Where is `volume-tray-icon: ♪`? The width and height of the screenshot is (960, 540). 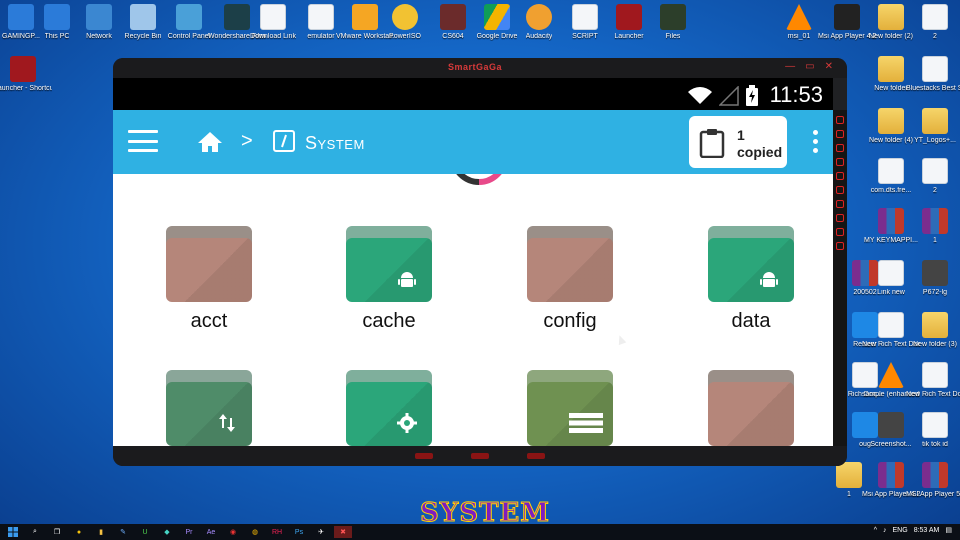 volume-tray-icon: ♪ is located at coordinates (885, 530).